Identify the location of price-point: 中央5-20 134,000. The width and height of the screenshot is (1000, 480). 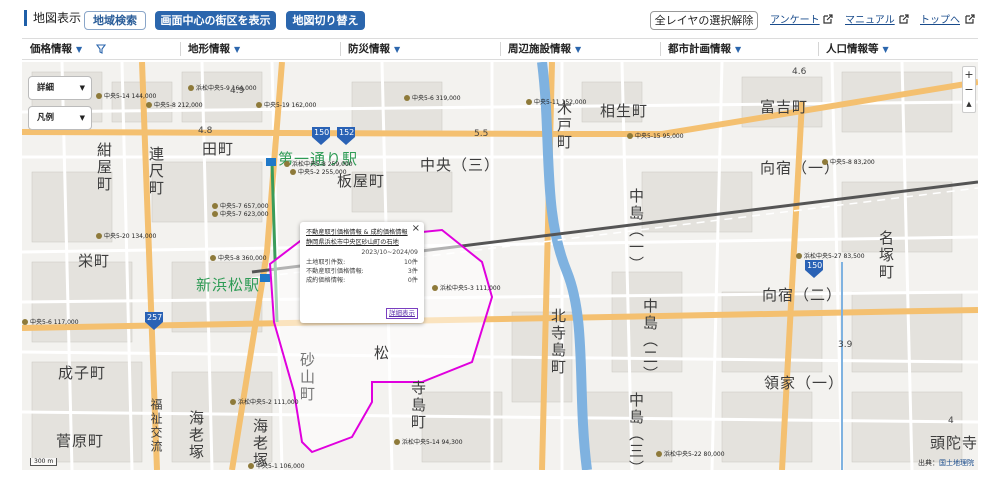
(126, 235).